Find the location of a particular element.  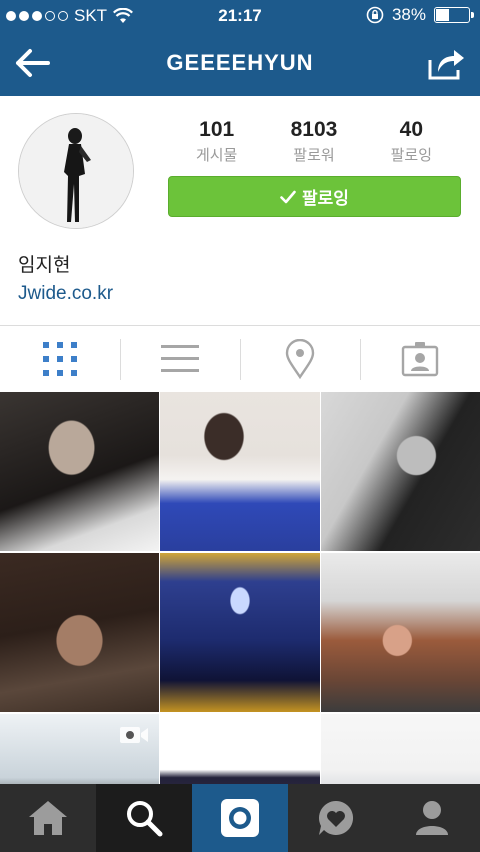

profile-stats: 101 게시물 8103 팔로워 40 팔로잉 is located at coordinates (314, 141).